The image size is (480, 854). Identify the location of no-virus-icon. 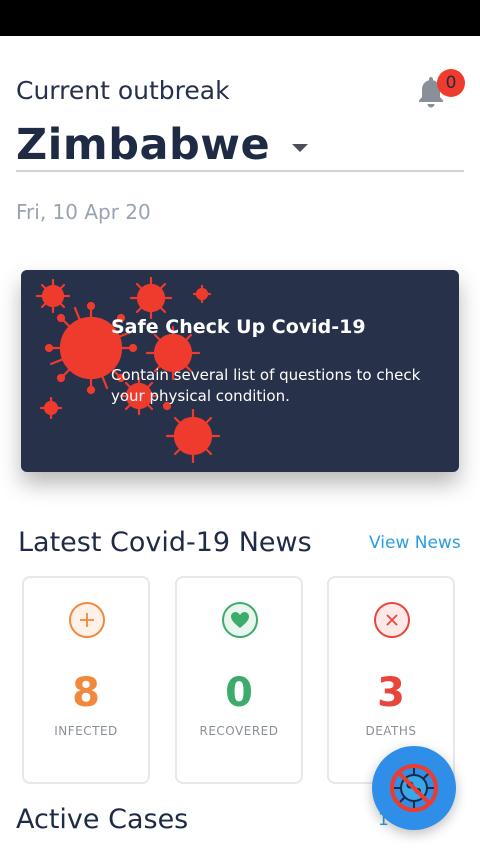
(414, 788).